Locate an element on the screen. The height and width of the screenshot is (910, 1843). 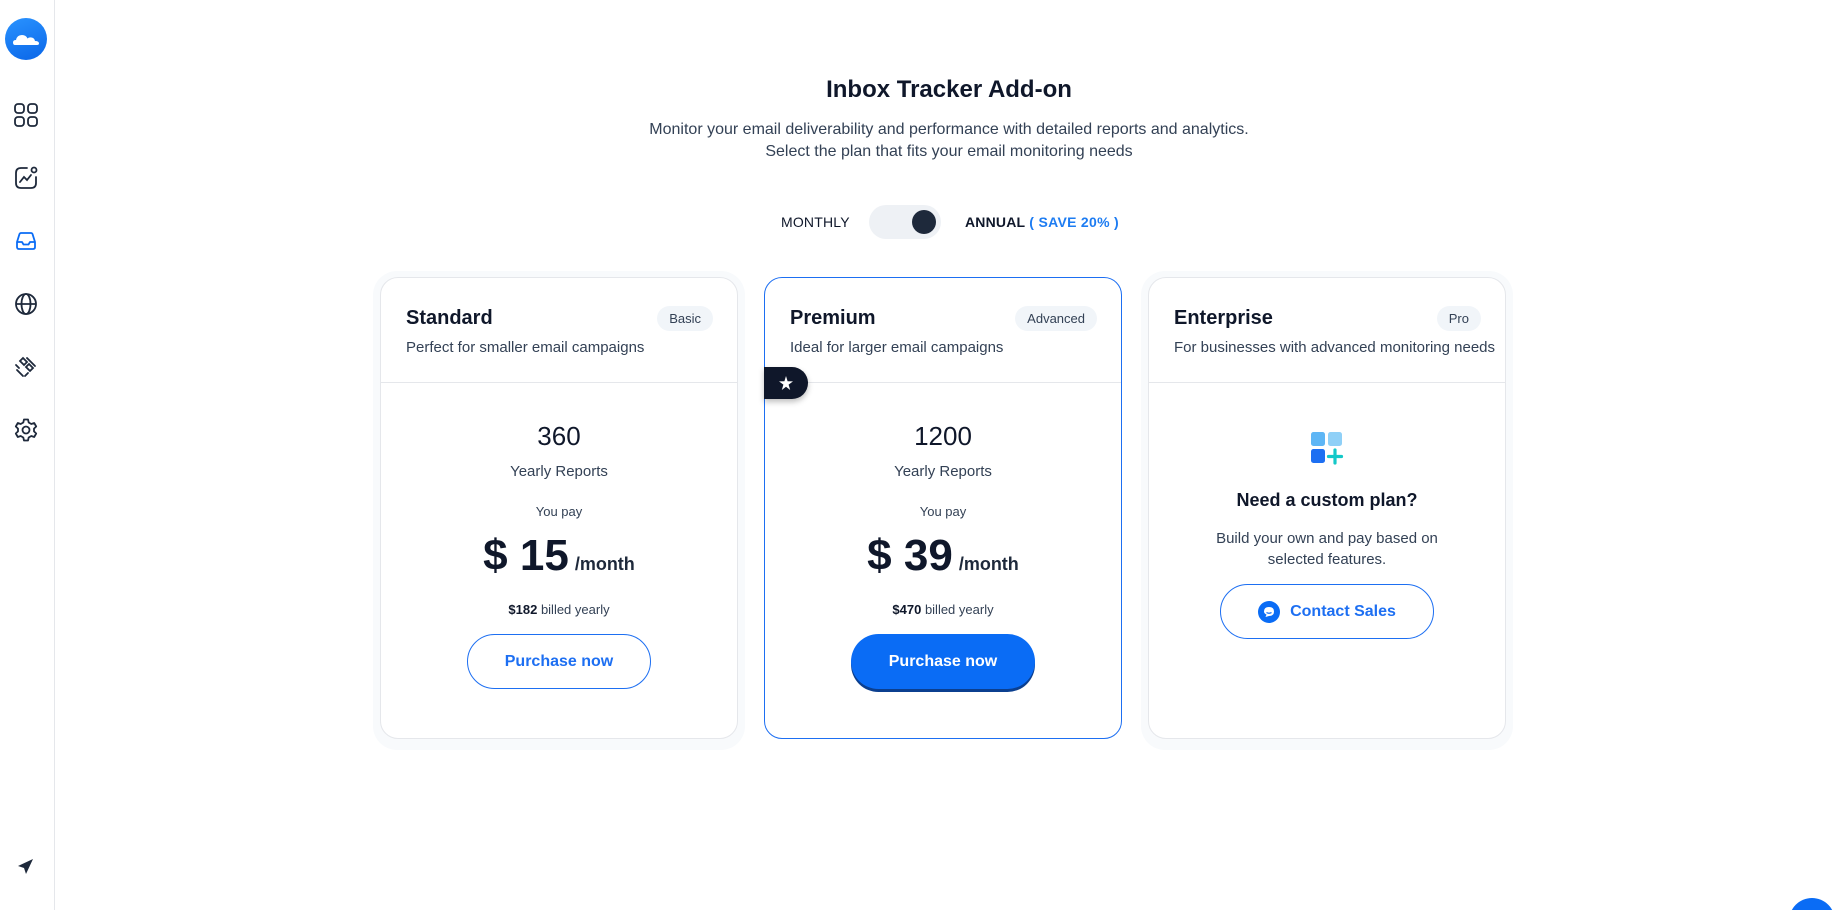
billed-yearly: $470 billed yearly is located at coordinates (943, 609).